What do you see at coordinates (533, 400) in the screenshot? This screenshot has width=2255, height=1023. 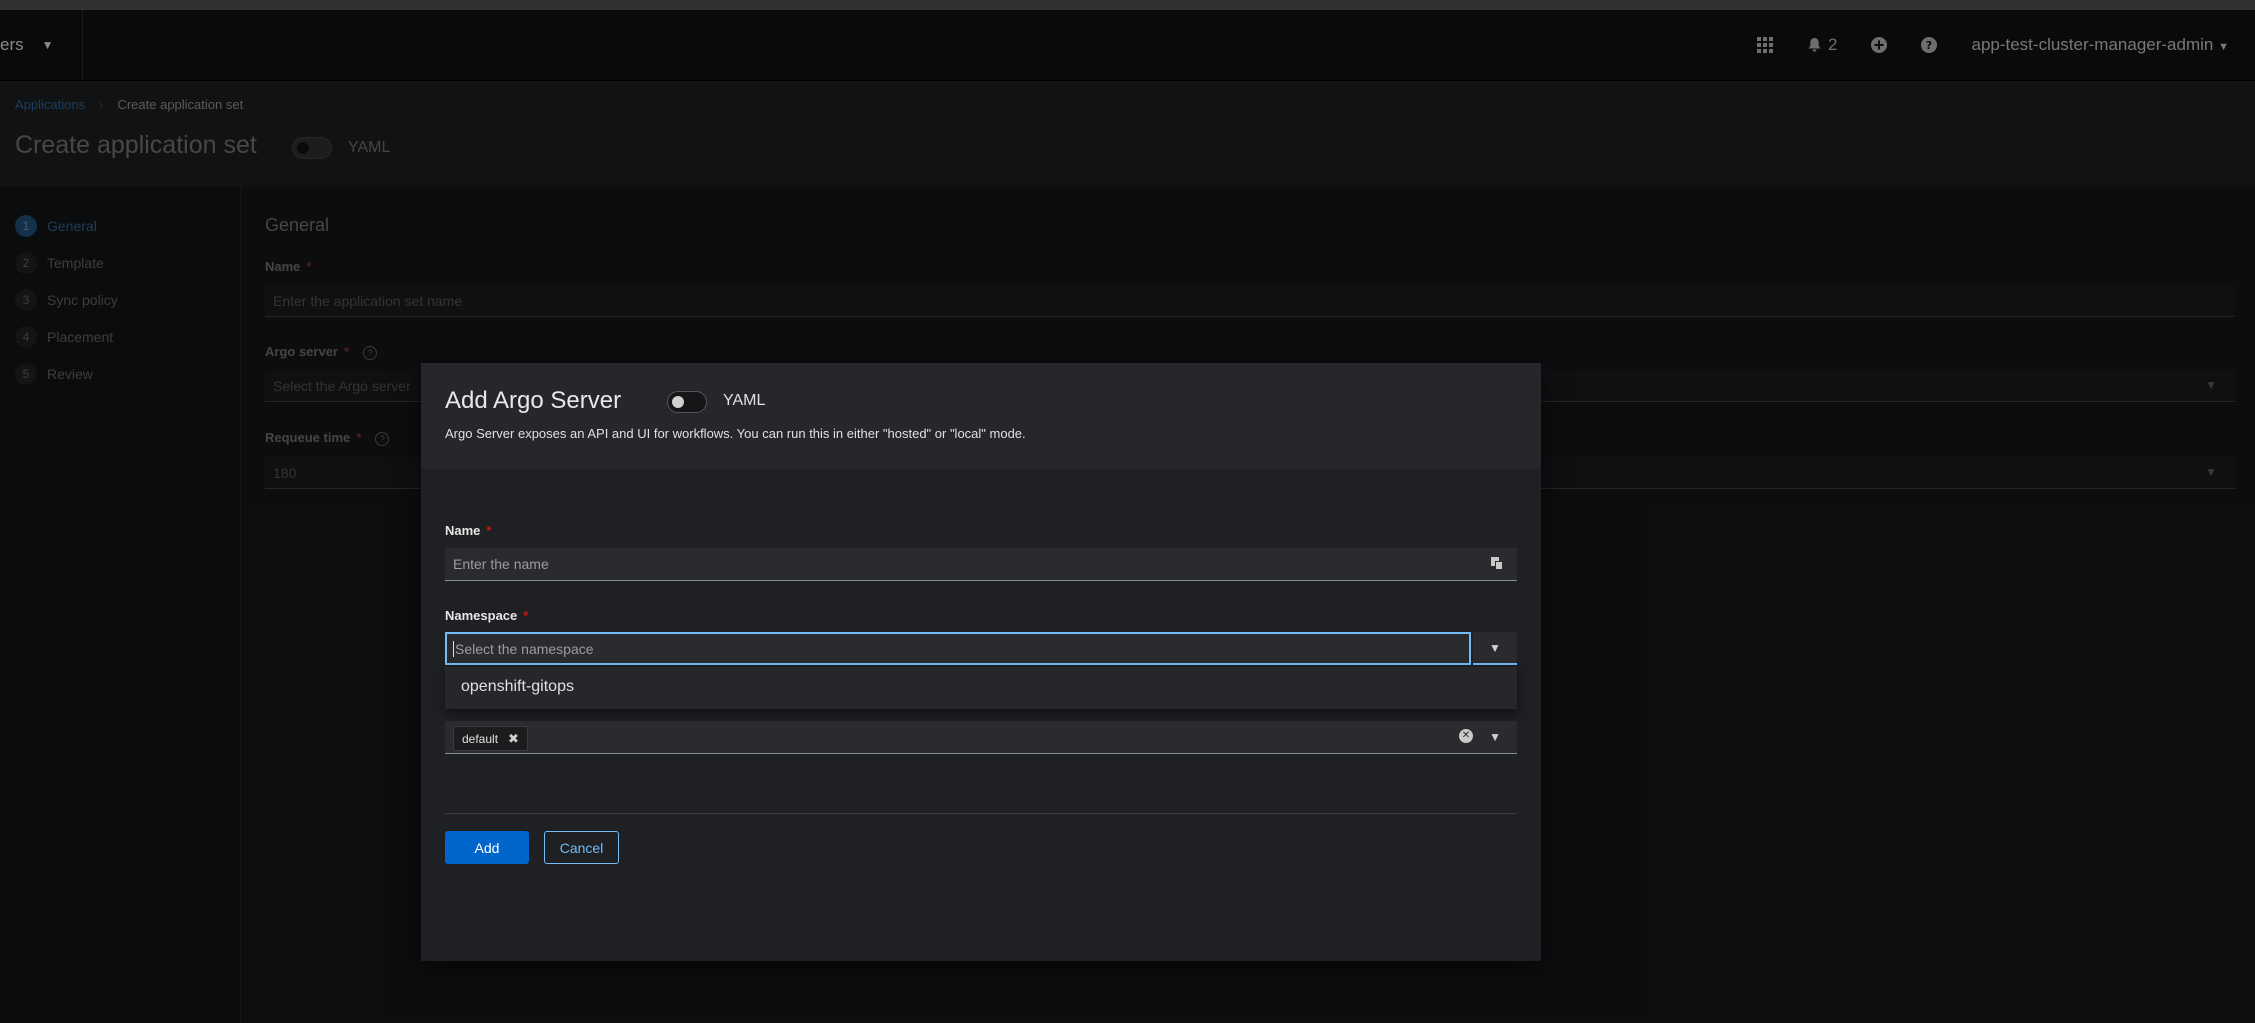 I see `modal-title: Add Argo Server` at bounding box center [533, 400].